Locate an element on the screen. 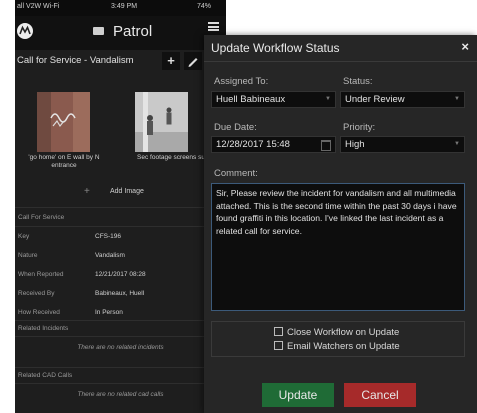 Image resolution: width=477 pixels, height=413 pixels. status-bar: all V2W Wi-Fi 3:49 PM 74% is located at coordinates (120, 8).